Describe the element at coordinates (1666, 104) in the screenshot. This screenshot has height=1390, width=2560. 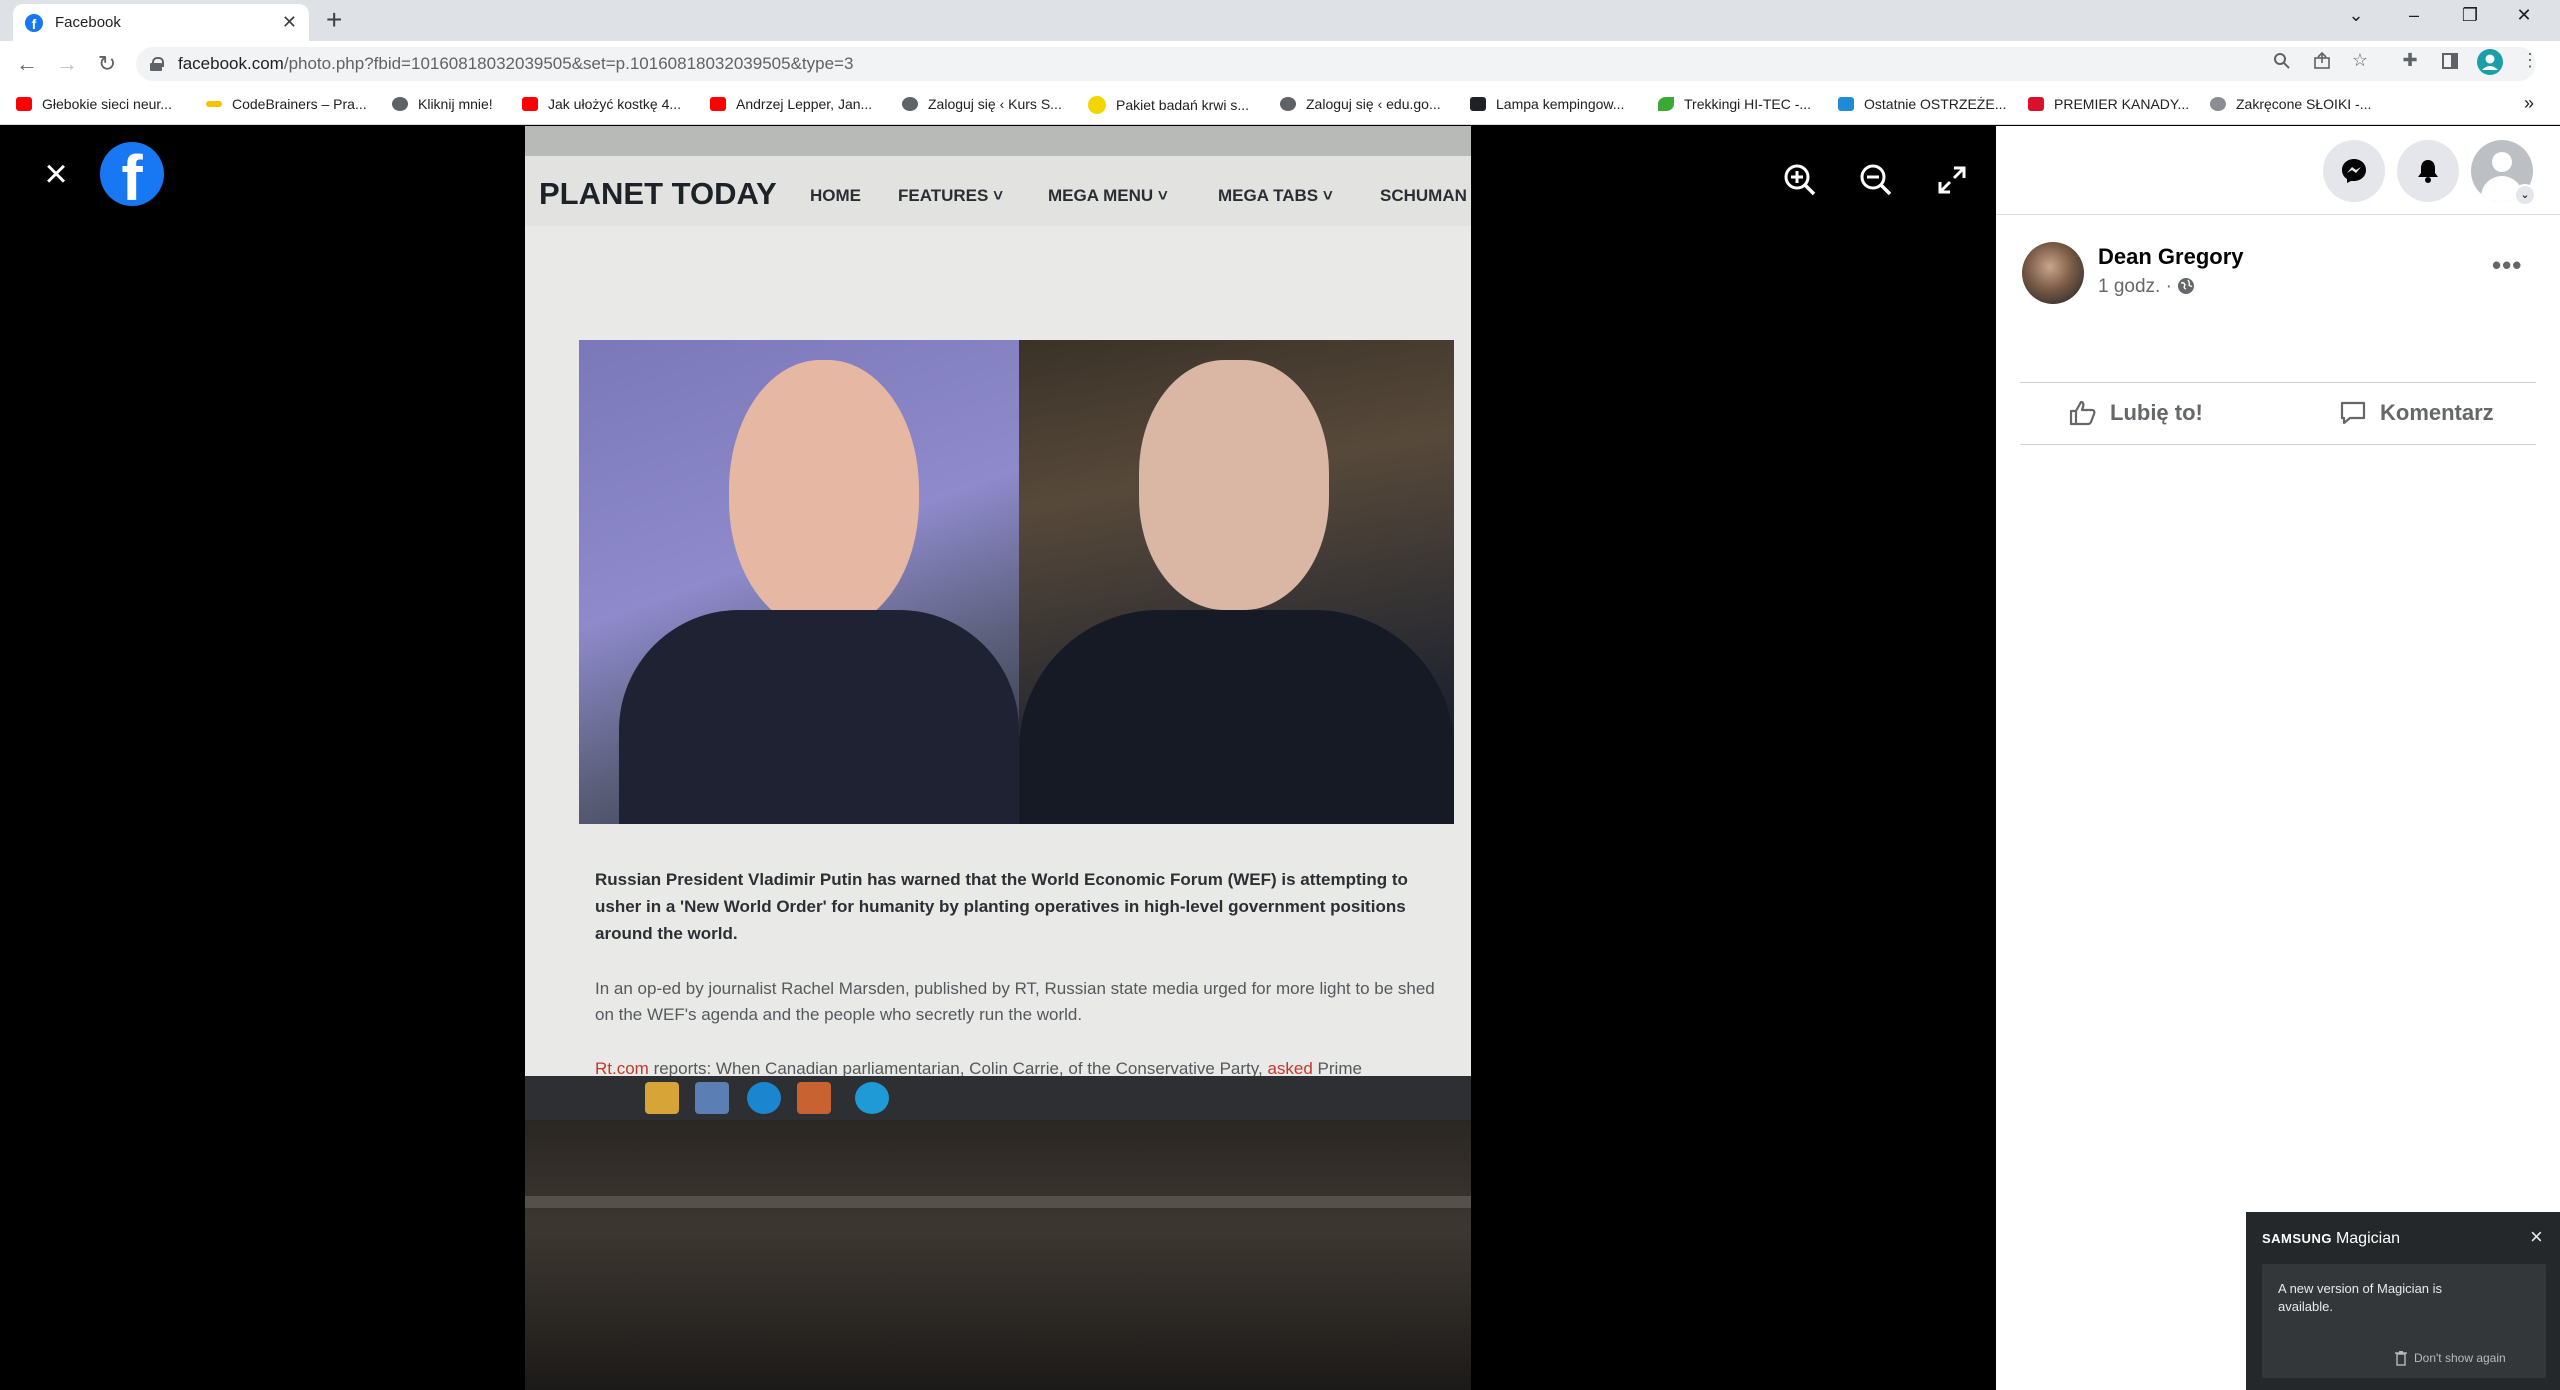
I see `leaf-icon` at that location.